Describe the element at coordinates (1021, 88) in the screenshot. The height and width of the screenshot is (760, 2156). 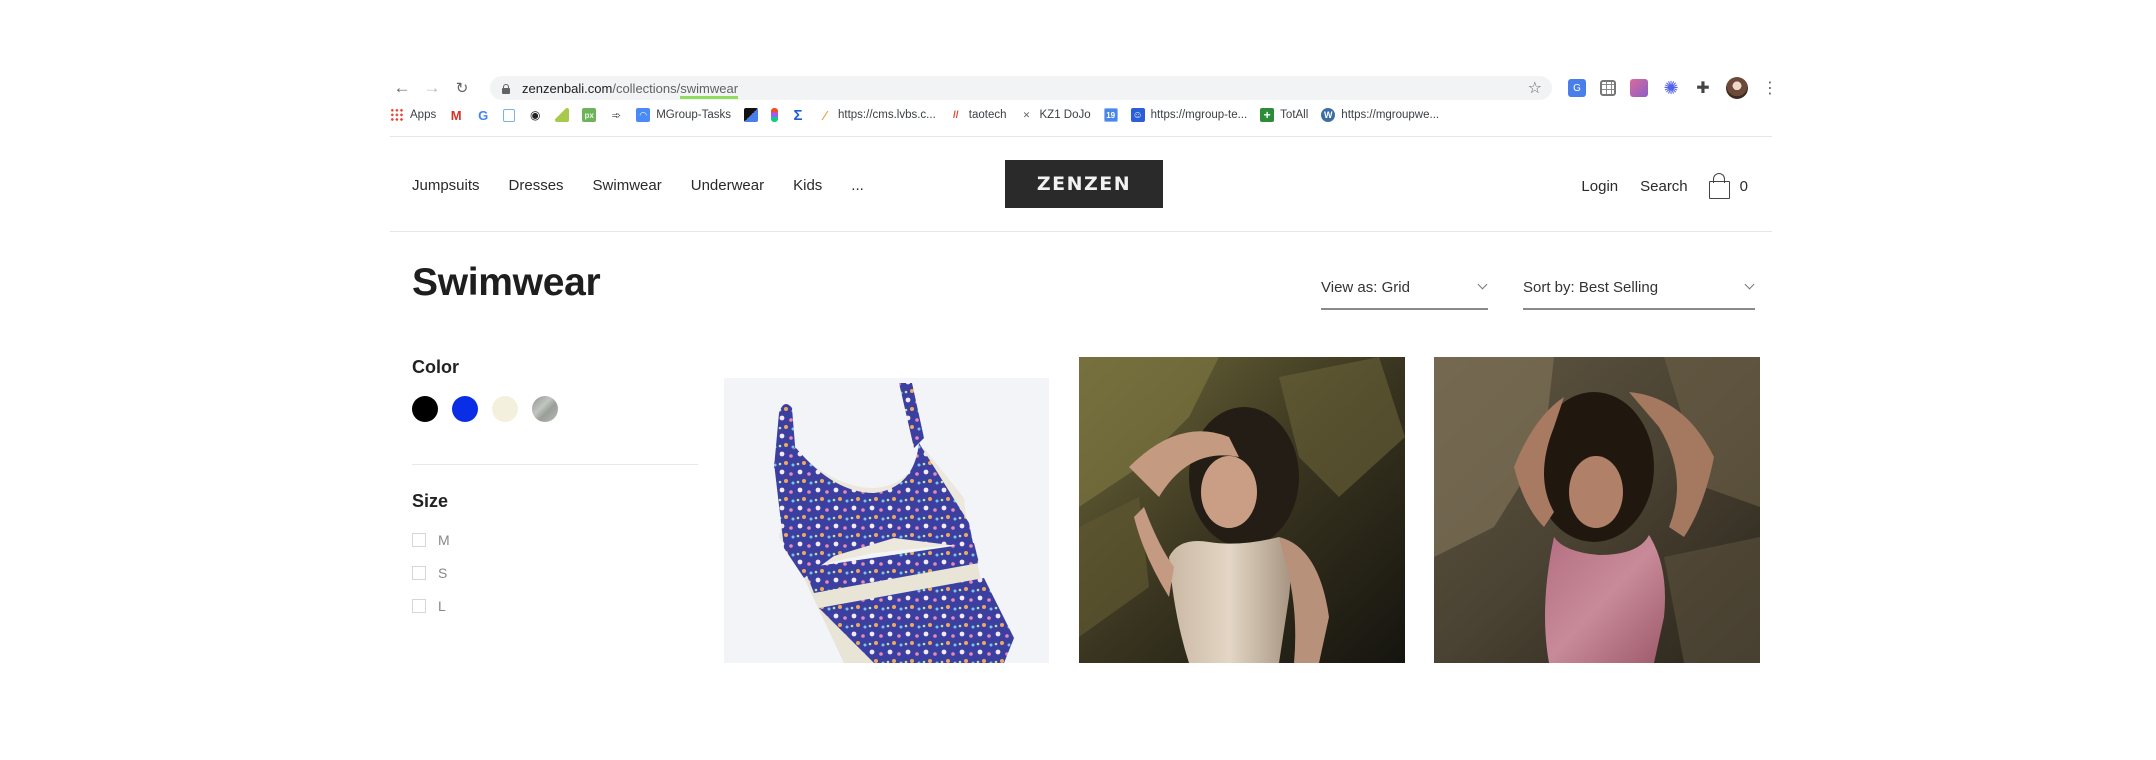
I see `address-bar: zenzenbali.com/collections/swimwear ☆` at that location.